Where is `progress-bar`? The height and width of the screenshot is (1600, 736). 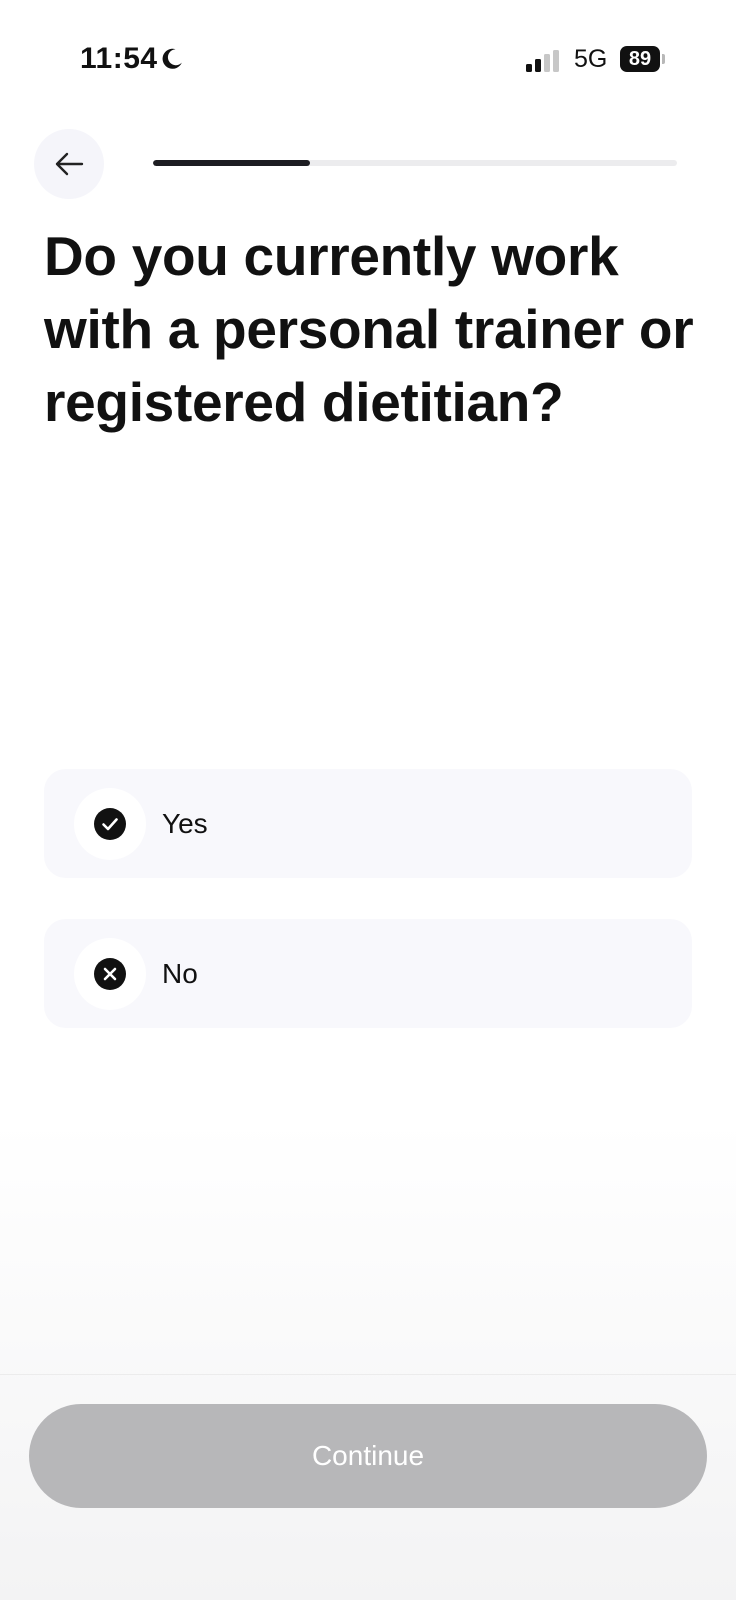
progress-bar is located at coordinates (415, 163).